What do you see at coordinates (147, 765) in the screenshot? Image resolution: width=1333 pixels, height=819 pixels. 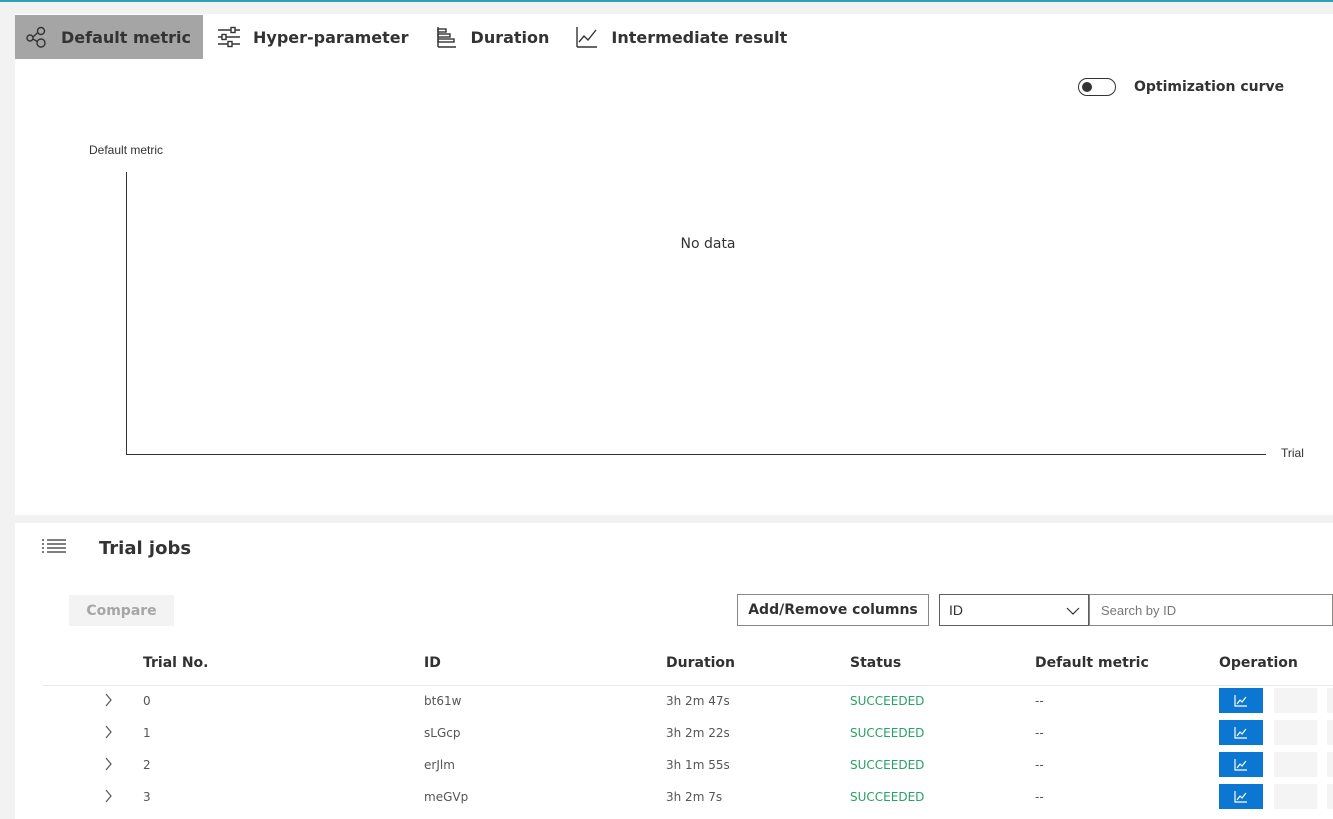 I see `trial-number: 2` at bounding box center [147, 765].